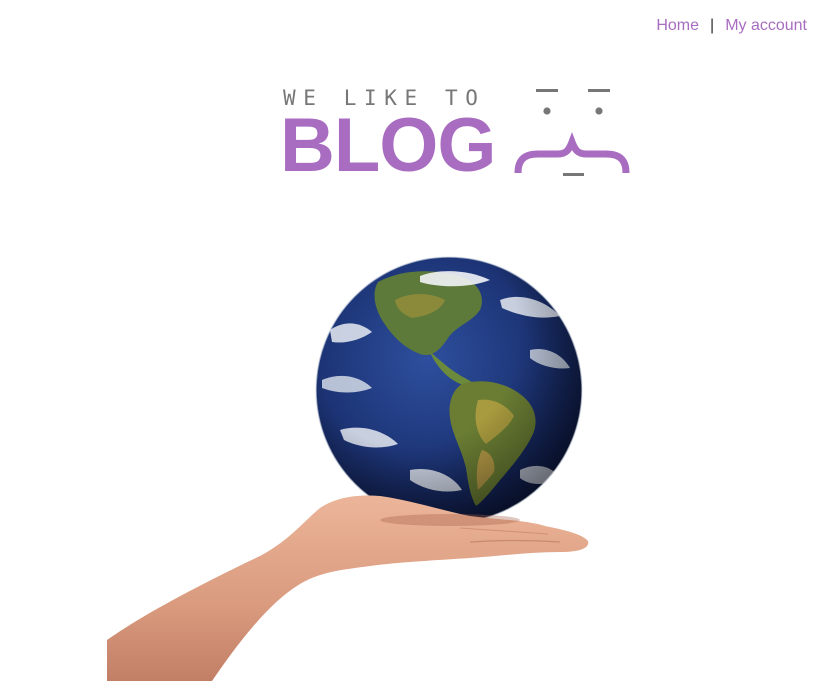  I want to click on logo-word: BLOG, so click(388, 145).